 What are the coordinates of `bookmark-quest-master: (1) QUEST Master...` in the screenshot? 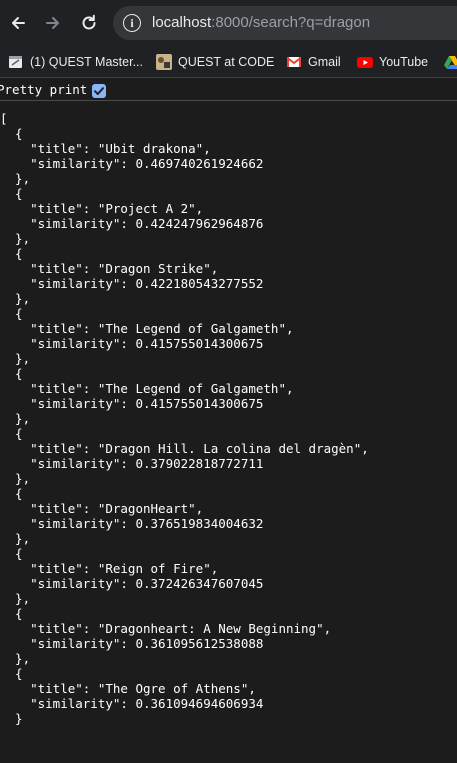 It's located at (75, 62).